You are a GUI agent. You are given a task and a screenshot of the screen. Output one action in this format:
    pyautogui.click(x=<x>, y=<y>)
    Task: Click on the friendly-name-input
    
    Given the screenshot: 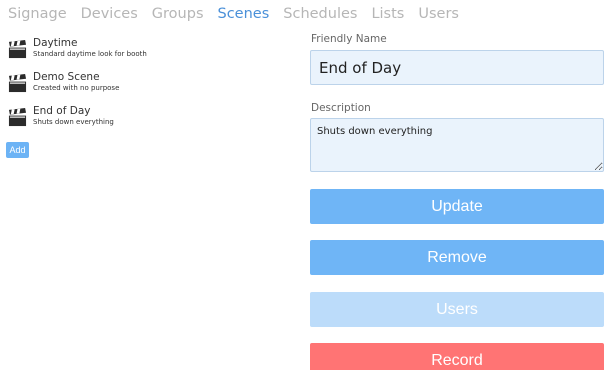 What is the action you would take?
    pyautogui.click(x=457, y=67)
    